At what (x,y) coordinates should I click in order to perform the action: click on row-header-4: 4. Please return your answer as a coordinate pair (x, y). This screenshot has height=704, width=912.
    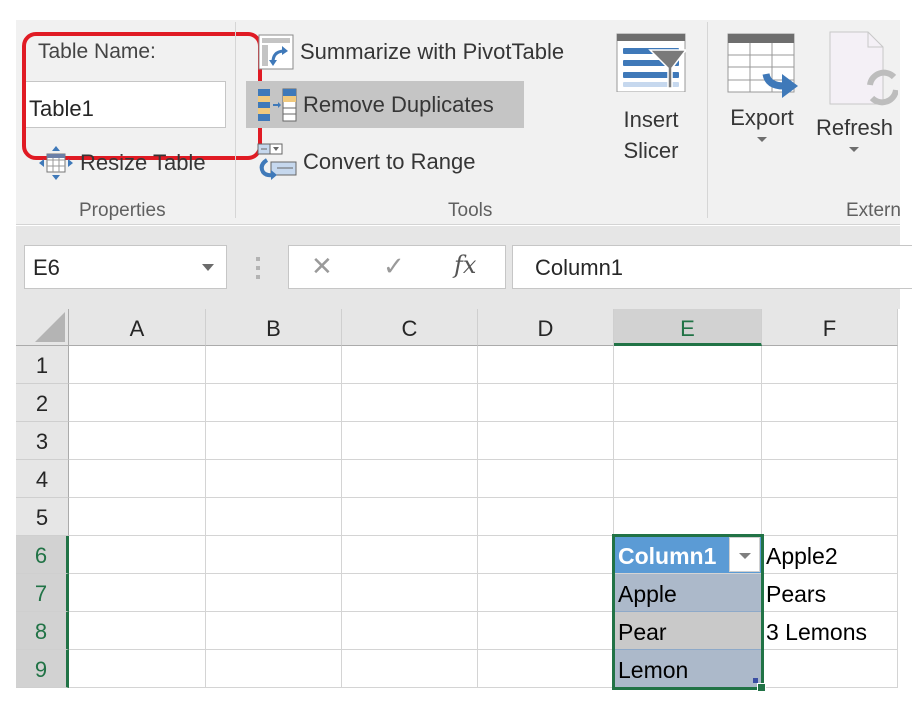
    Looking at the image, I should click on (42, 479).